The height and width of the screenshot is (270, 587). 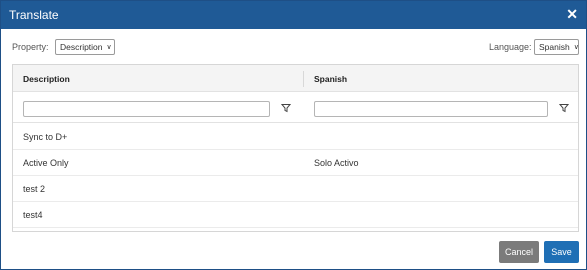 What do you see at coordinates (81, 47) in the screenshot?
I see `property-select-value: Description` at bounding box center [81, 47].